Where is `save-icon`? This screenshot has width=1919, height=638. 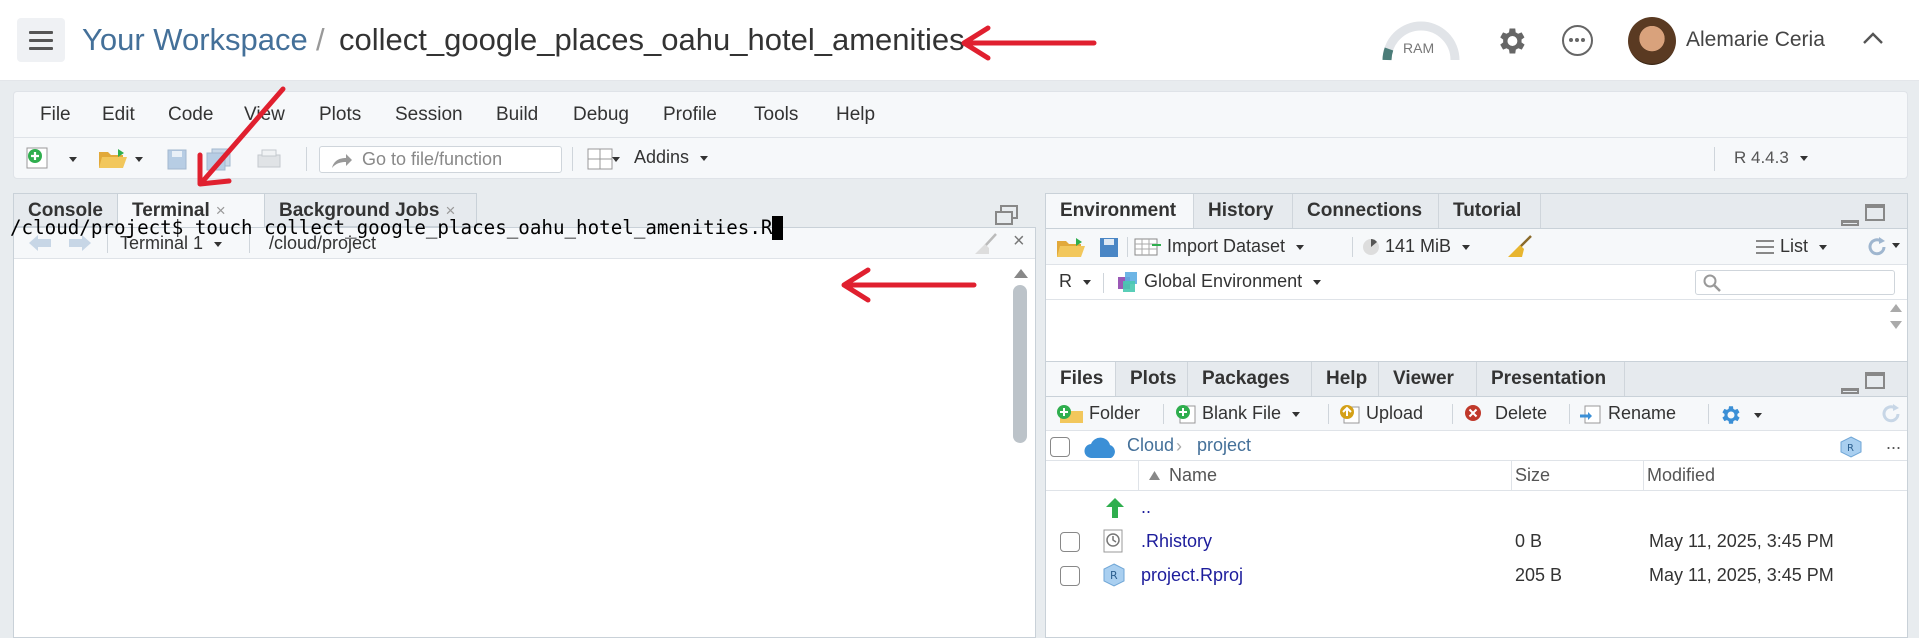 save-icon is located at coordinates (177, 159).